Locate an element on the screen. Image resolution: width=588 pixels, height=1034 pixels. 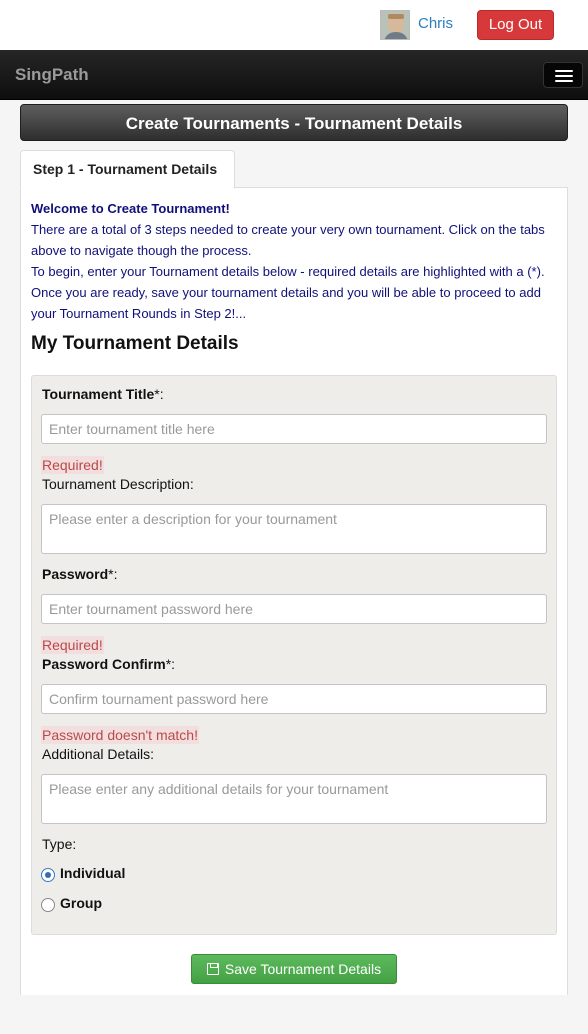
radio-checked-icon is located at coordinates (48, 875).